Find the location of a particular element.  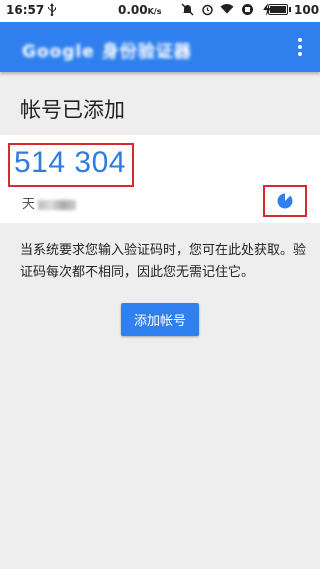

wifi-icon is located at coordinates (227, 9).